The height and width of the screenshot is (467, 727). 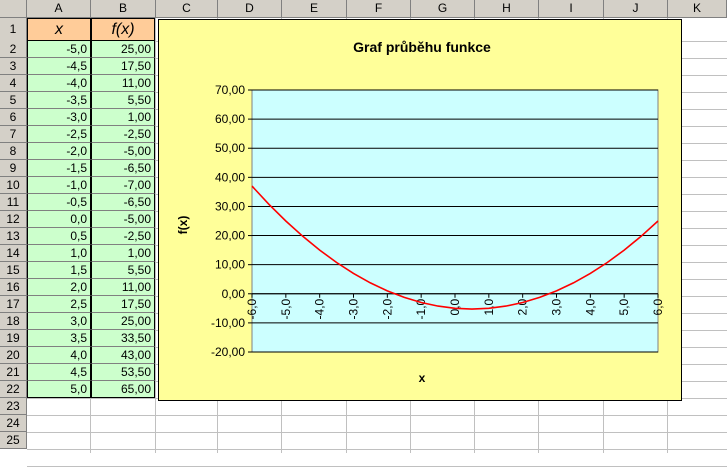 I want to click on row-header-8: 8, so click(x=13, y=151).